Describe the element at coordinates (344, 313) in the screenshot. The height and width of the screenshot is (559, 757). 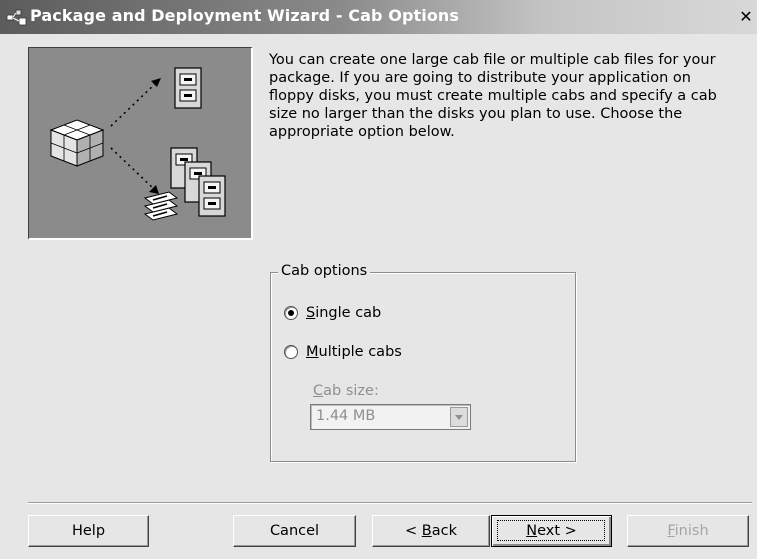
I see `single-cab-label: Single cab` at that location.